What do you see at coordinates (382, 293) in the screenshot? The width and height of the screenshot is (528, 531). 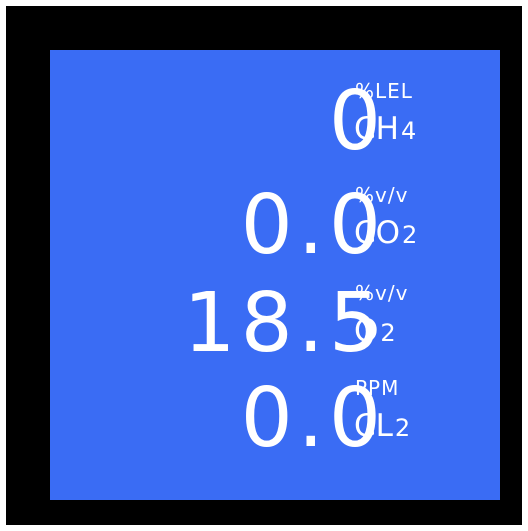 I see `o2-unit: %v/v` at bounding box center [382, 293].